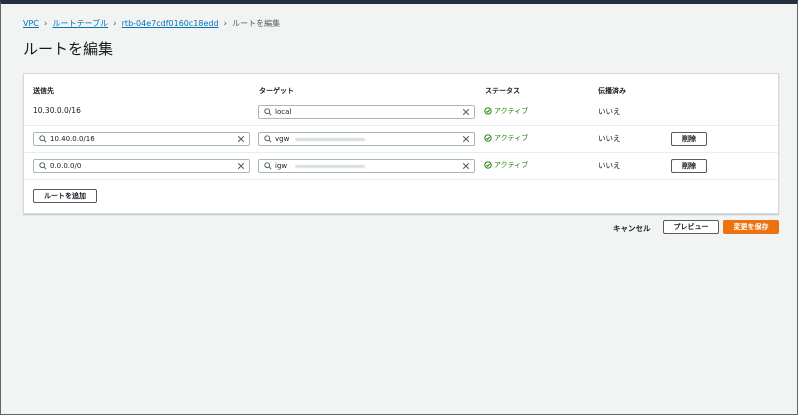  What do you see at coordinates (366, 139) in the screenshot?
I see `target-input: vgw` at bounding box center [366, 139].